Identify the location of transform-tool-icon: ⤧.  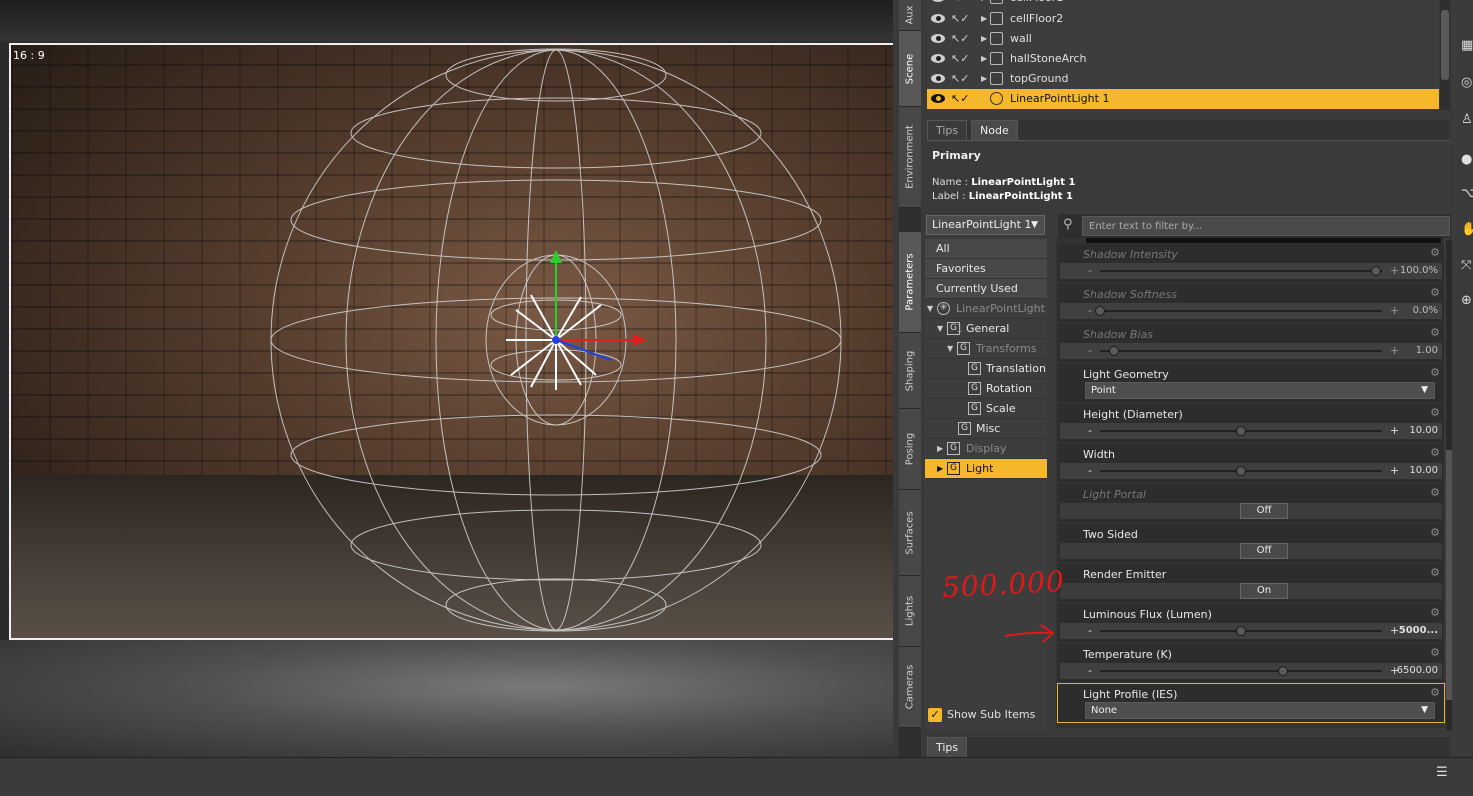
(1467, 266).